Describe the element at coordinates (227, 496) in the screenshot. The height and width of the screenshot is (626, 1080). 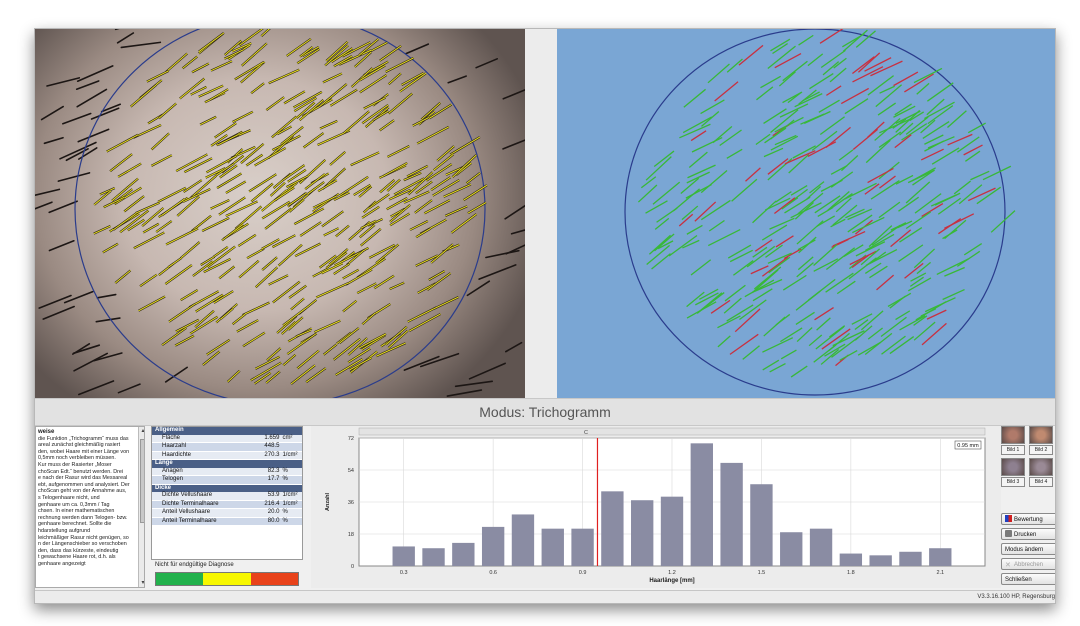
I see `stats-row-vellus-density: Dichte Vellushaare 53.9 1/cm²` at that location.